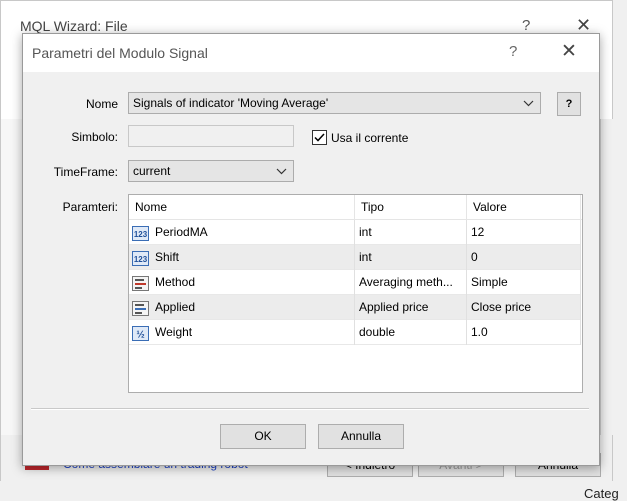  What do you see at coordinates (242, 207) in the screenshot?
I see `column-header-name: Nome` at bounding box center [242, 207].